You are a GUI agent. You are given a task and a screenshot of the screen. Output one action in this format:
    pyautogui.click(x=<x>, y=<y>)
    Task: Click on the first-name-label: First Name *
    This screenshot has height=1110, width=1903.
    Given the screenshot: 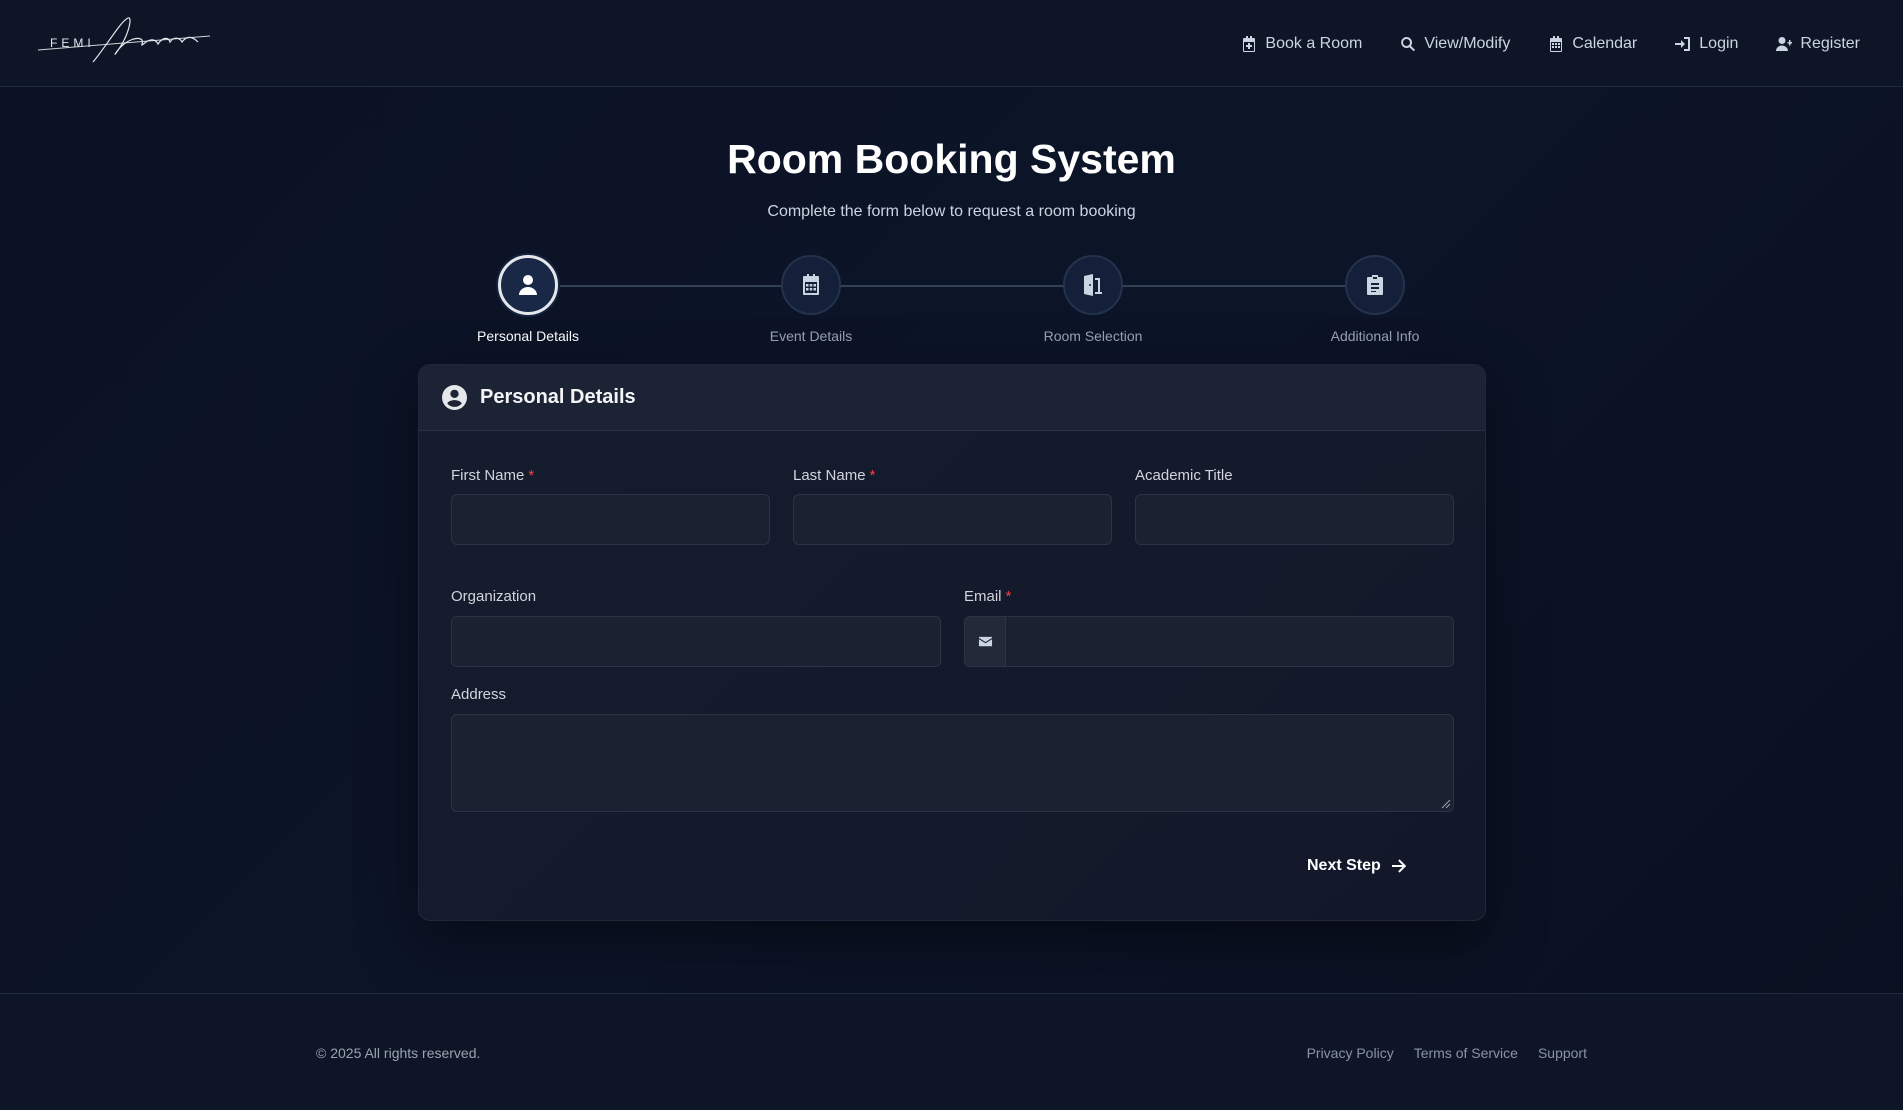 What is the action you would take?
    pyautogui.click(x=492, y=475)
    